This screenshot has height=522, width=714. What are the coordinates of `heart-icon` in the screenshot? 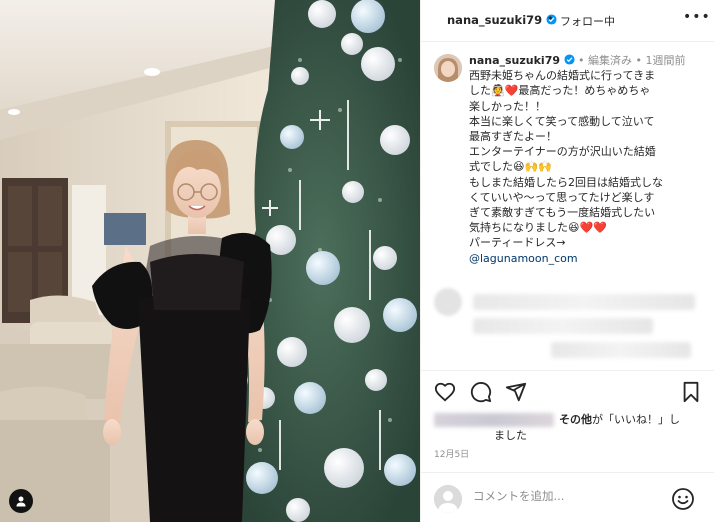 It's located at (445, 392).